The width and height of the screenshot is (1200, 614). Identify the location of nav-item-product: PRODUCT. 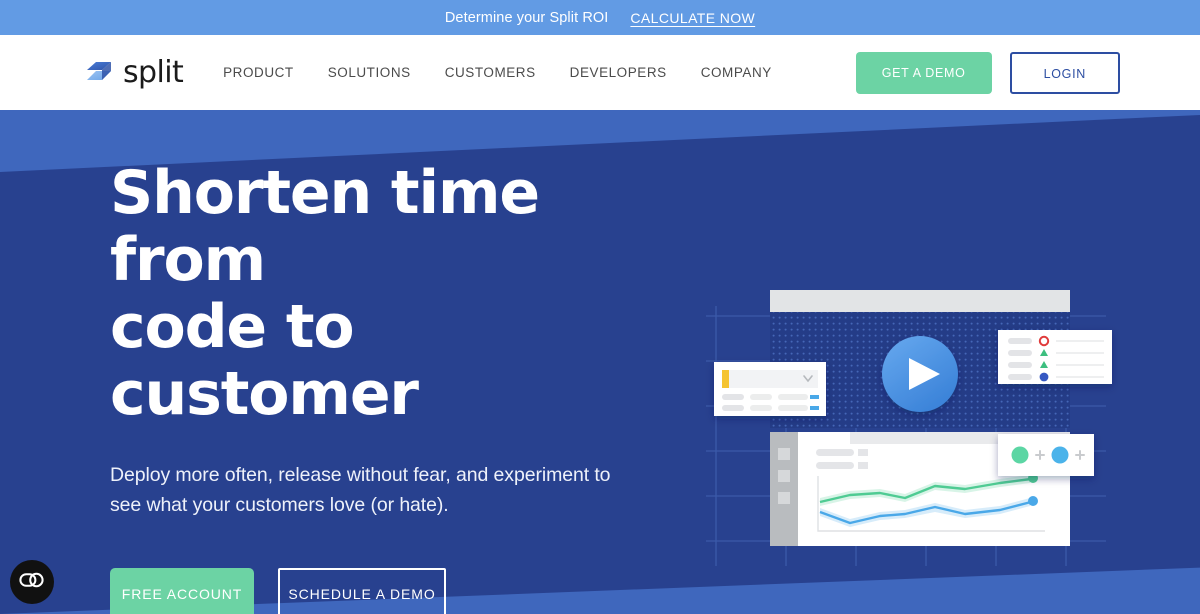
(258, 72).